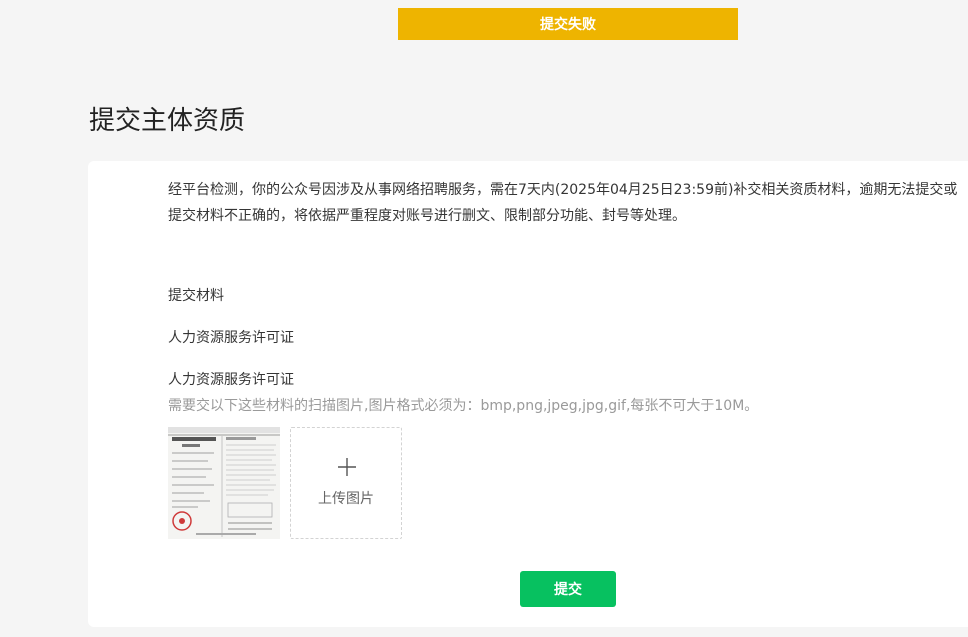 The height and width of the screenshot is (637, 968). I want to click on uploaded-license-thumbnail, so click(224, 483).